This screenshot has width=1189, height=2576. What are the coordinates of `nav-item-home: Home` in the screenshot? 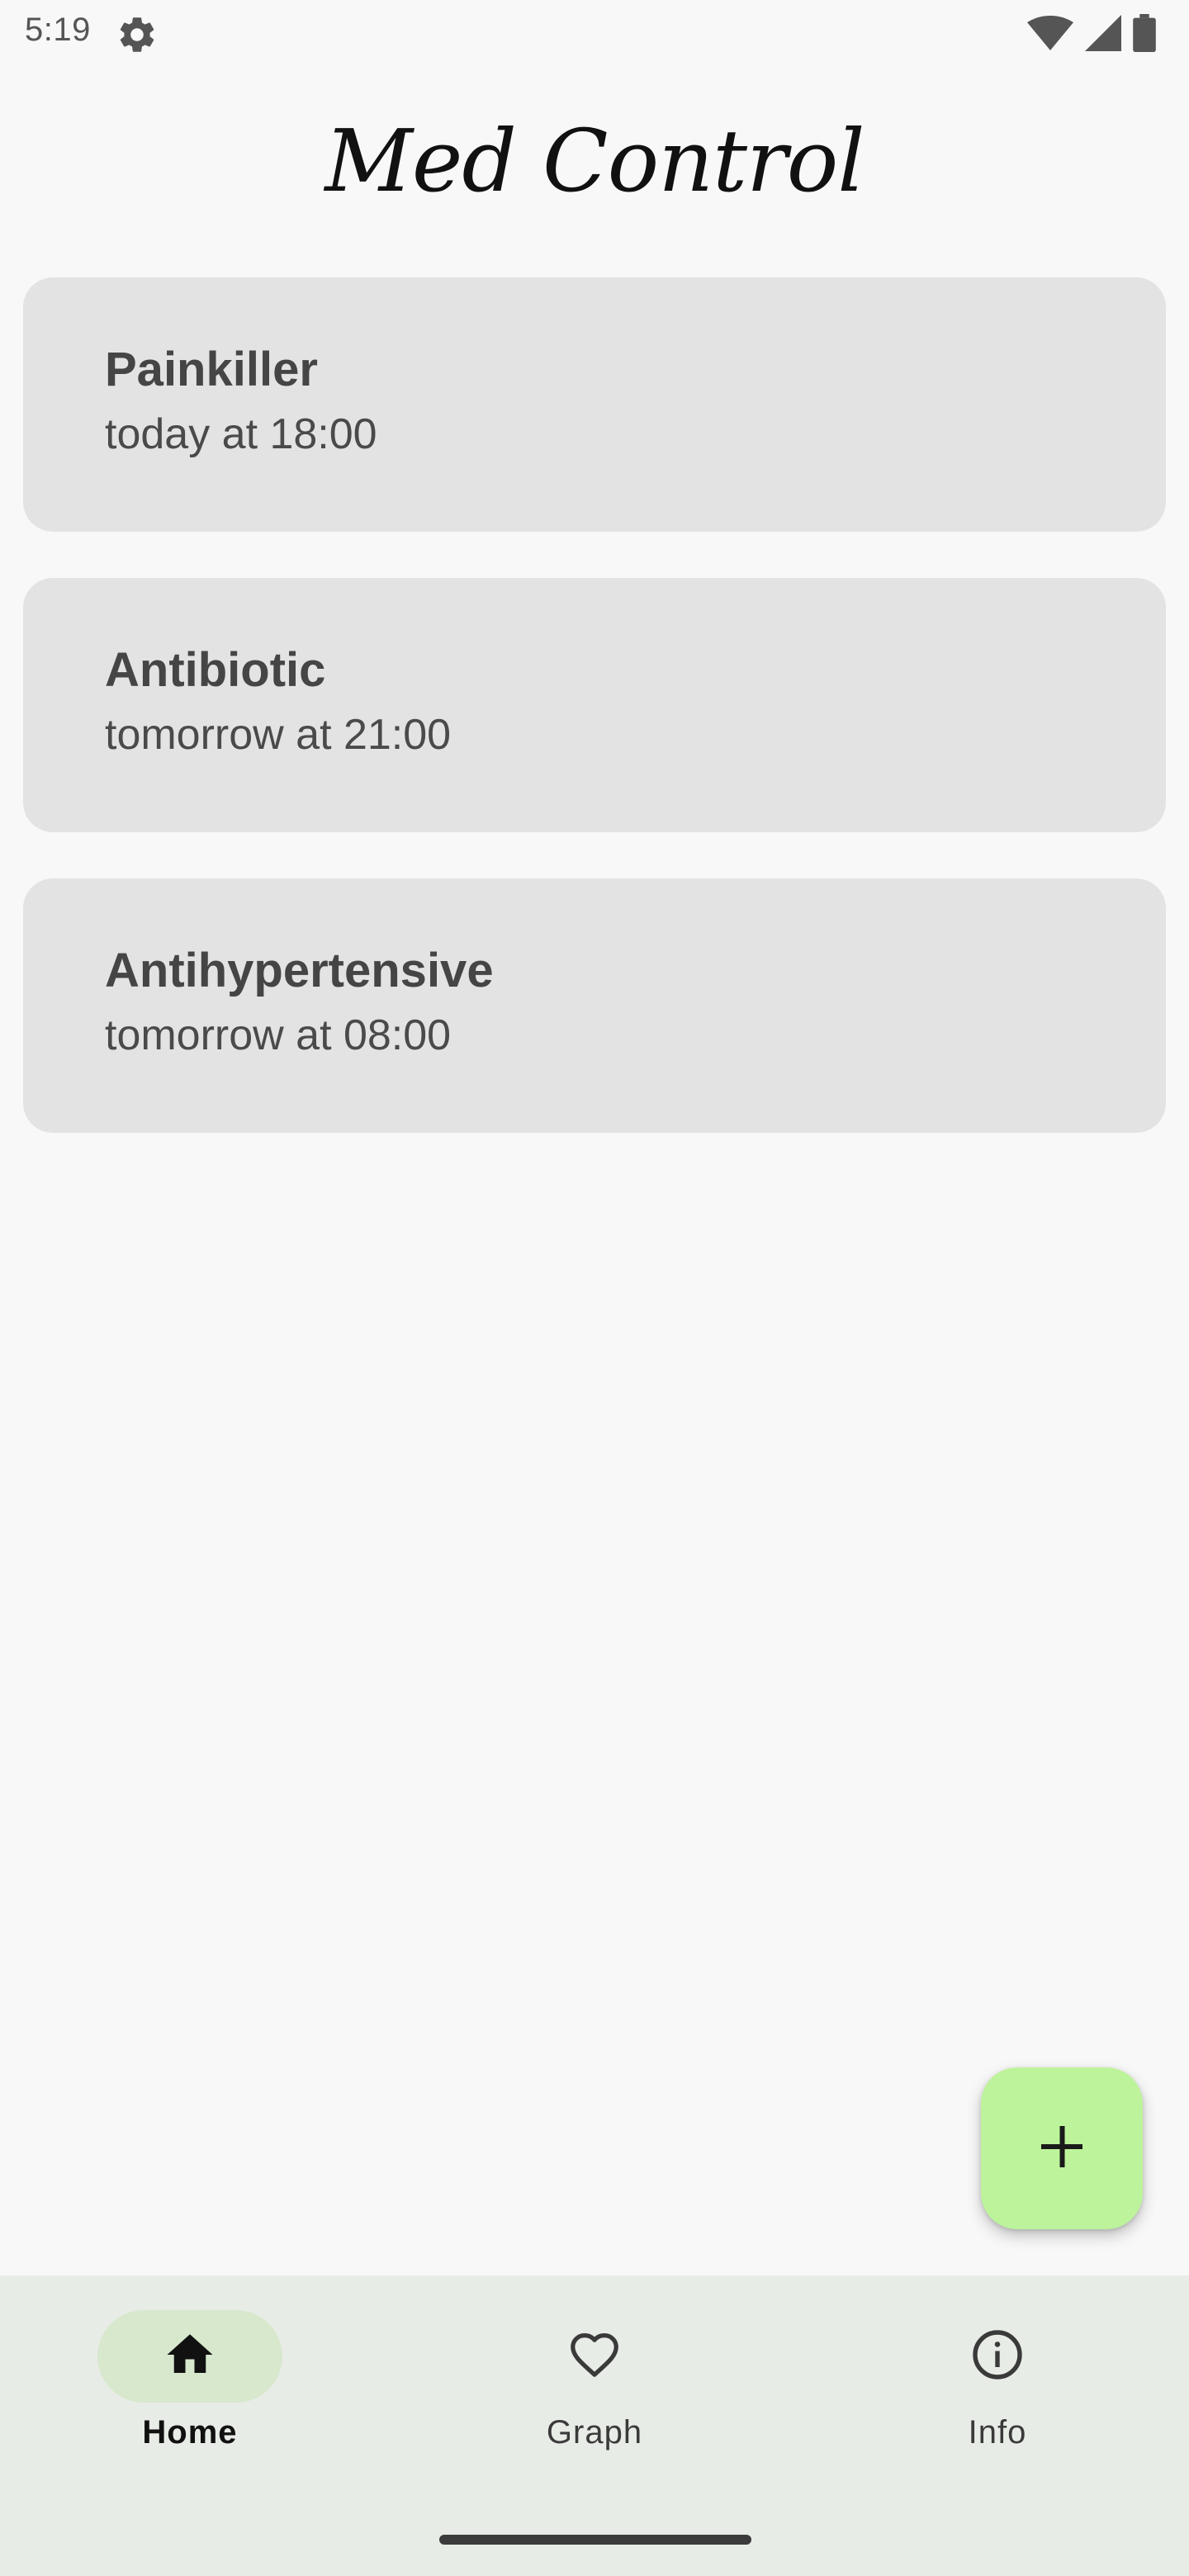 It's located at (190, 2380).